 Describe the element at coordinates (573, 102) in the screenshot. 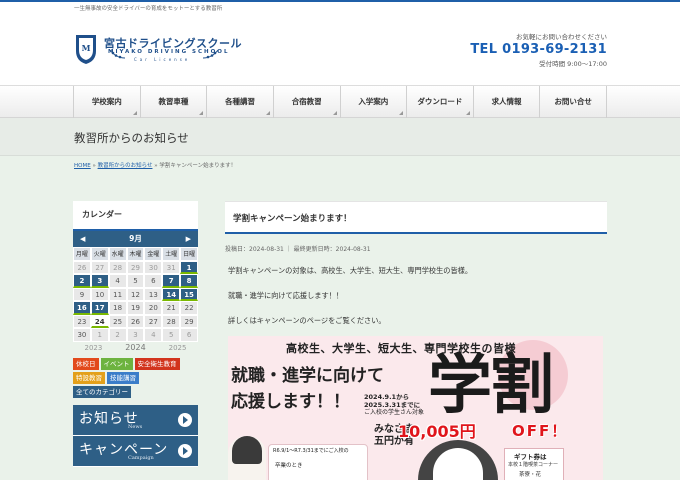

I see `nav-item-contact: お問い合せ` at that location.